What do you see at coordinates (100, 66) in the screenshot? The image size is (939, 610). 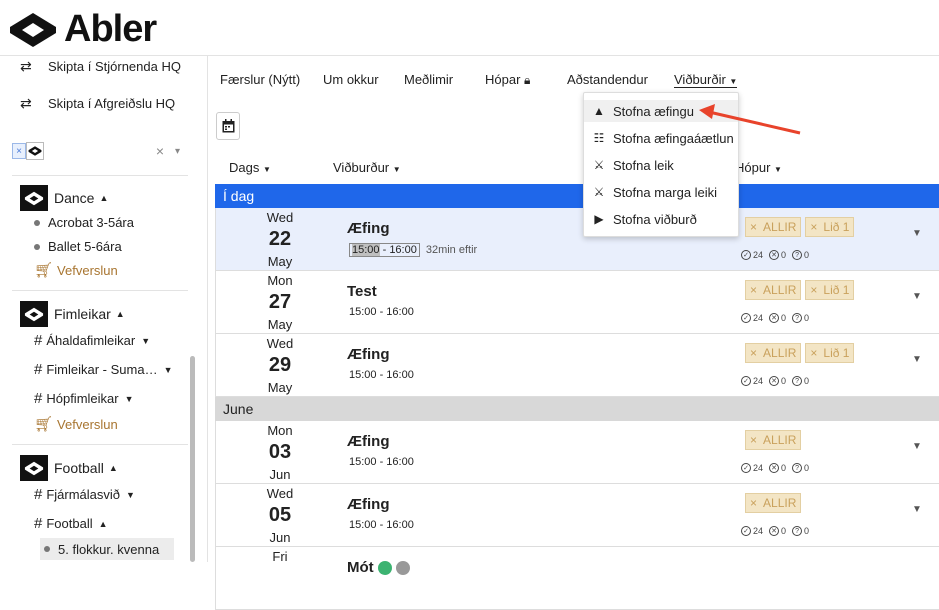 I see `switch-to-admin-hq: ⇄ Skipta í Stjórnenda HQ` at bounding box center [100, 66].